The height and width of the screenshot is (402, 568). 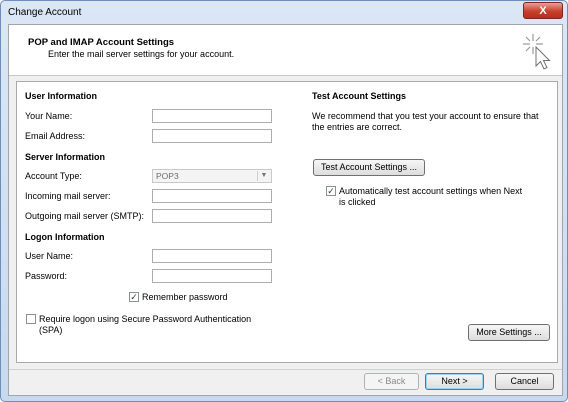 What do you see at coordinates (537, 52) in the screenshot?
I see `cursor-sparkle-icon` at bounding box center [537, 52].